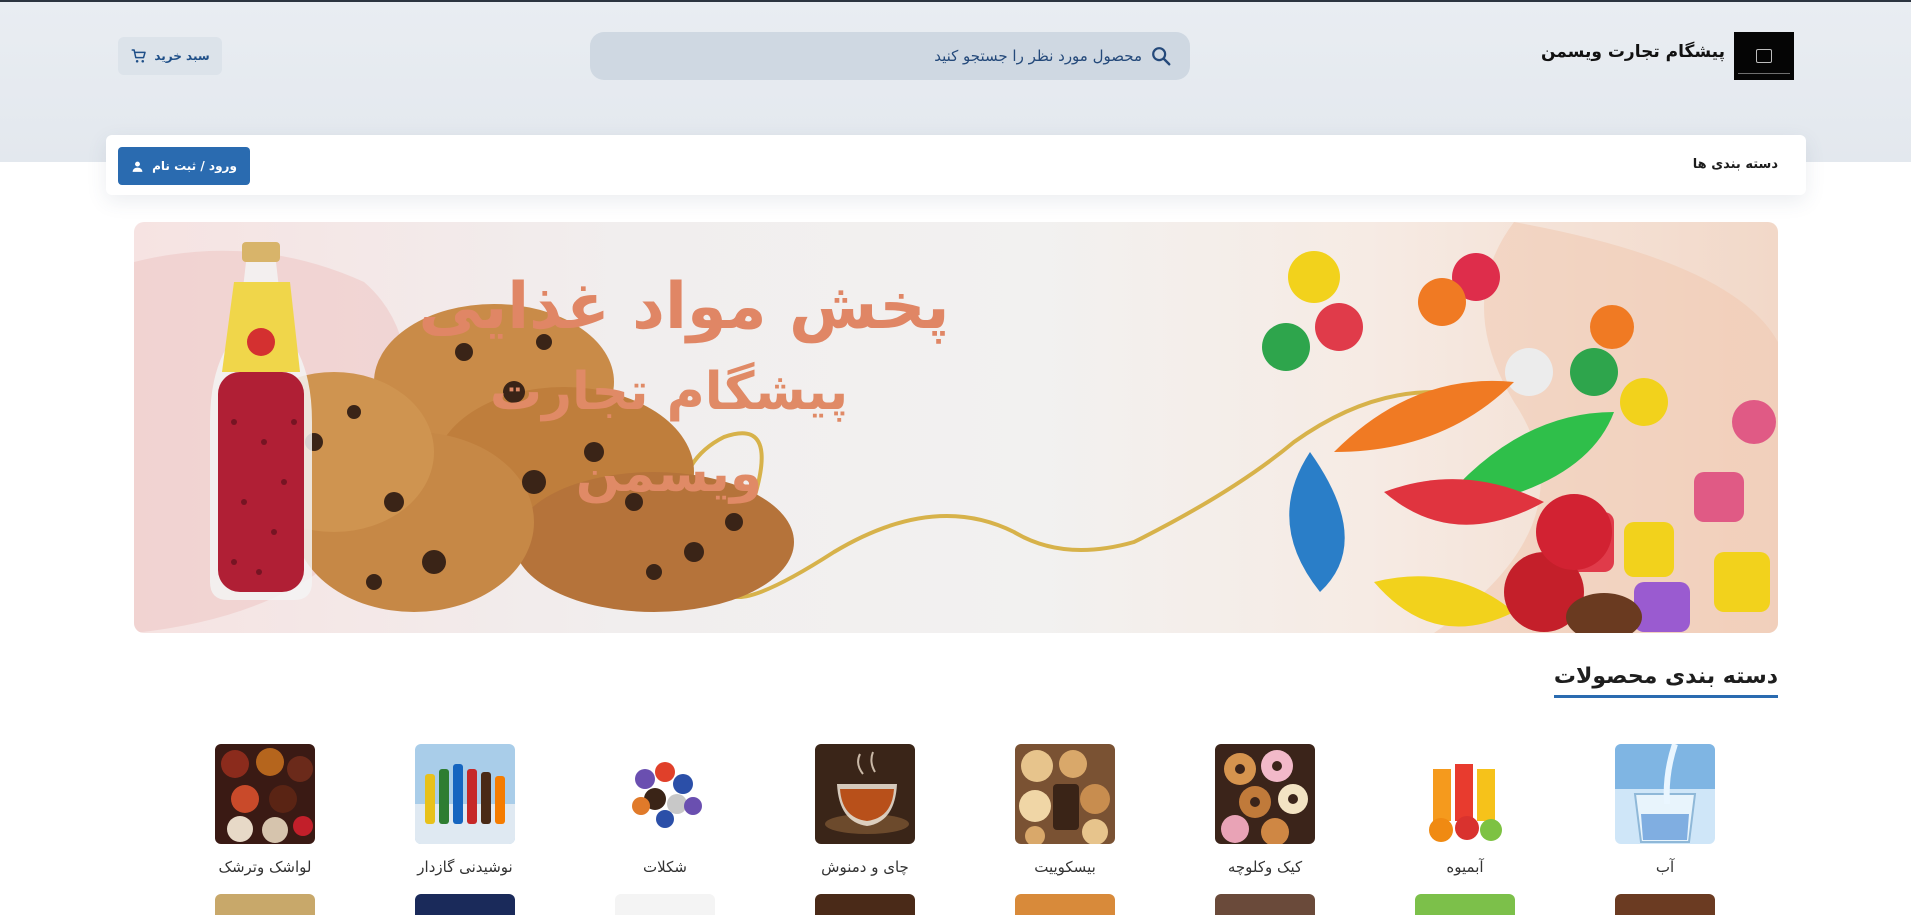  Describe the element at coordinates (1065, 867) in the screenshot. I see `category-label: بیسکوییت` at that location.